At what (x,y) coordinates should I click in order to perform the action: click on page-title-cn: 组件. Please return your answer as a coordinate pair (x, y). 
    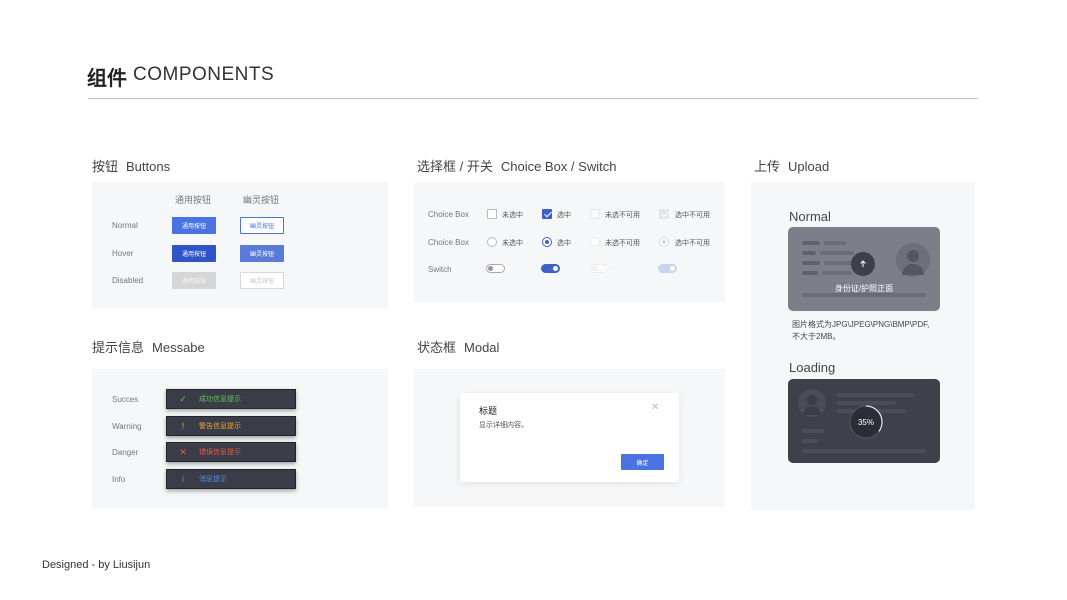
    Looking at the image, I should click on (107, 79).